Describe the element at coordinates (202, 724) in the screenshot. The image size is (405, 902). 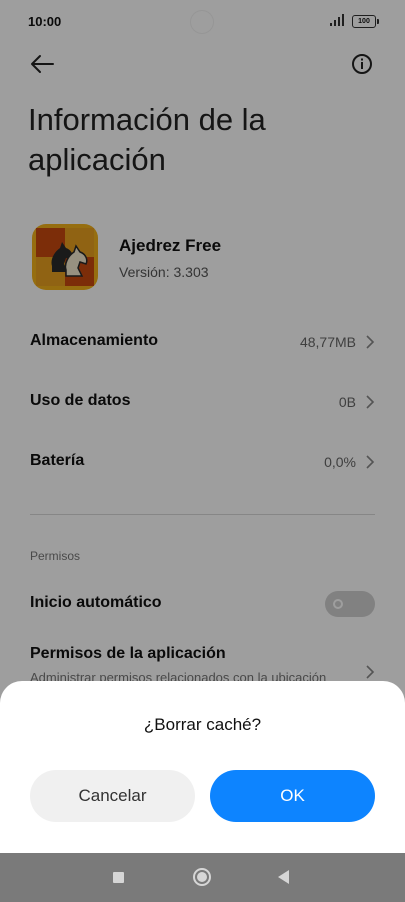
I see `dialog-title: ¿Borrar caché?` at that location.